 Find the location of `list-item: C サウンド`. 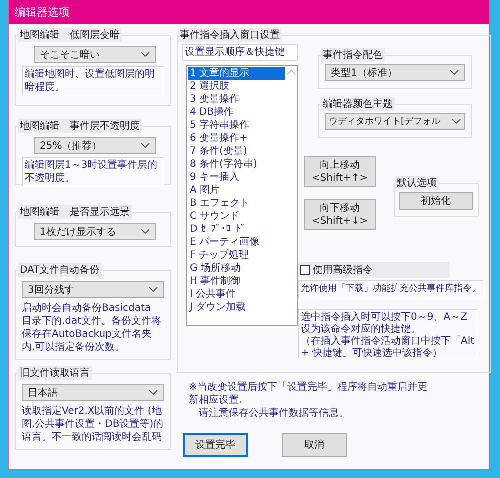

list-item: C サウンド is located at coordinates (236, 216).